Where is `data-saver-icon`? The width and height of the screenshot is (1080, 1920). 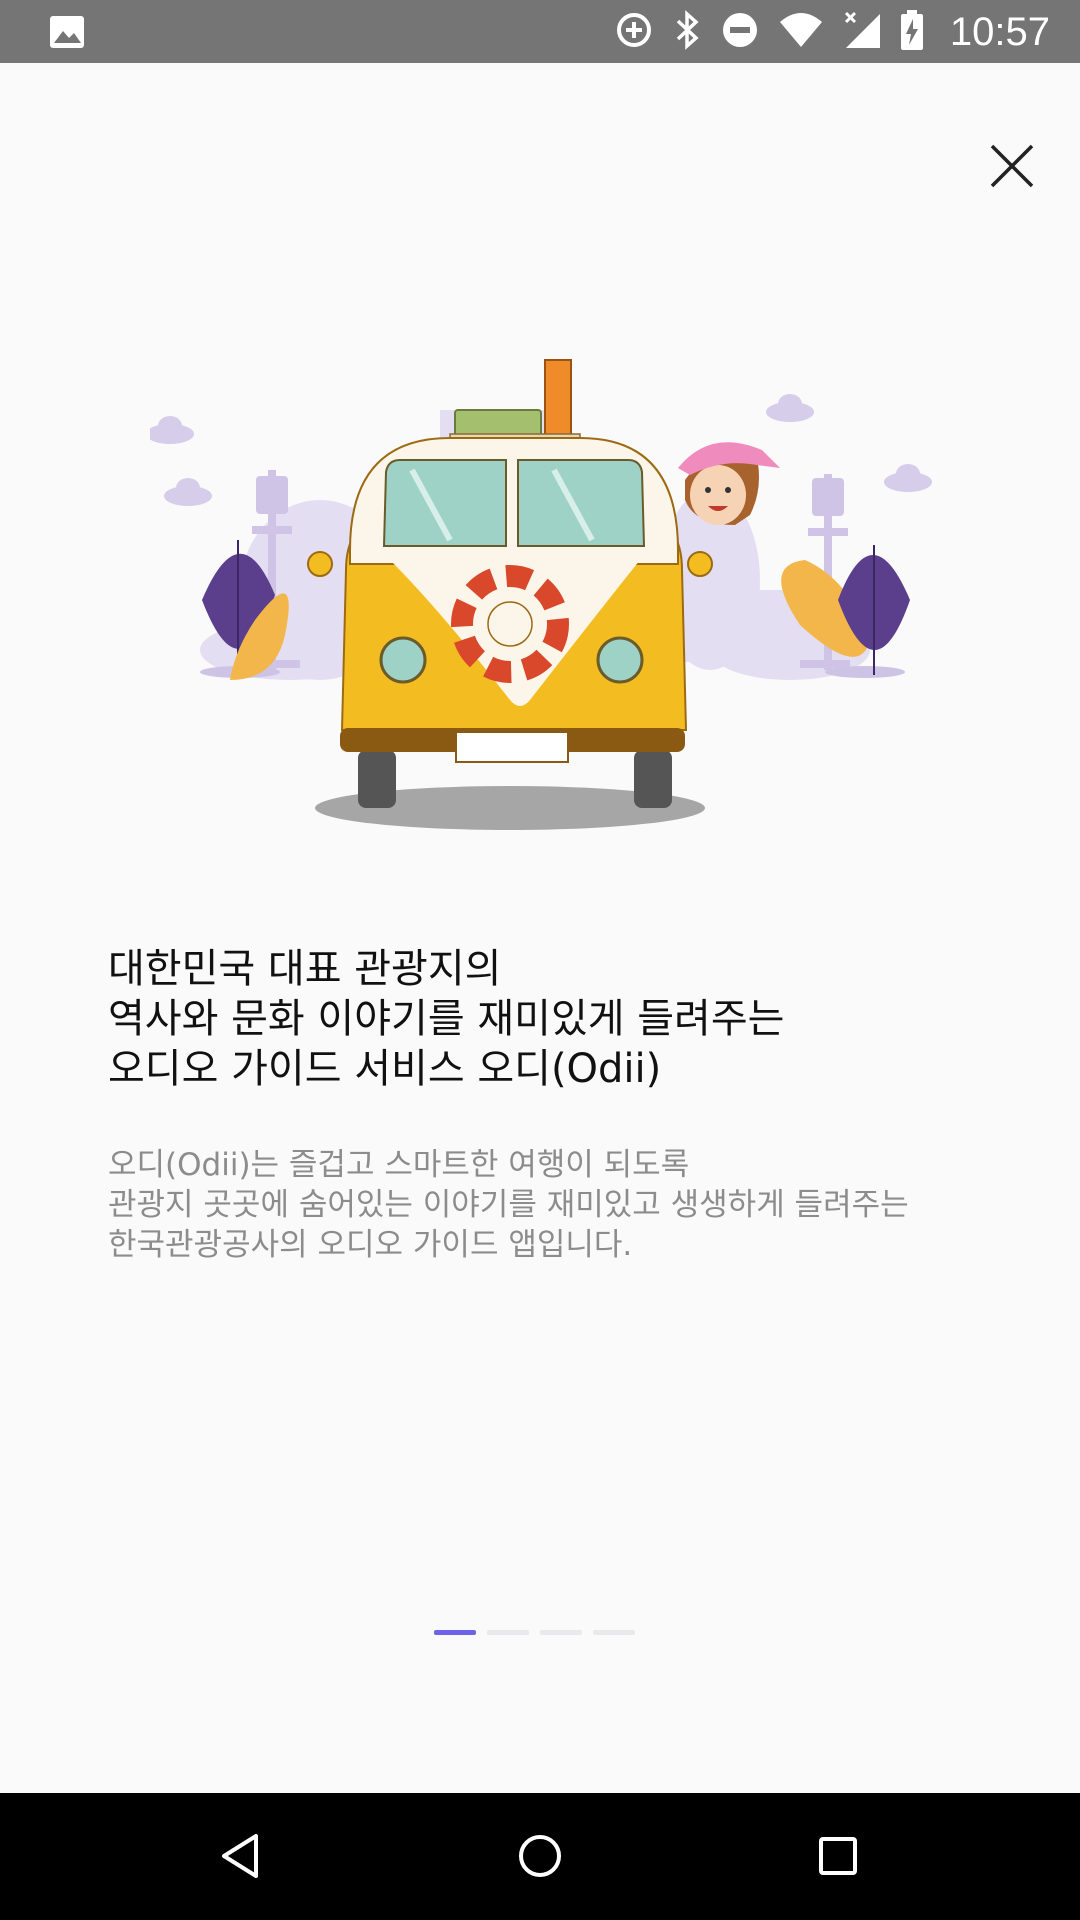 data-saver-icon is located at coordinates (634, 32).